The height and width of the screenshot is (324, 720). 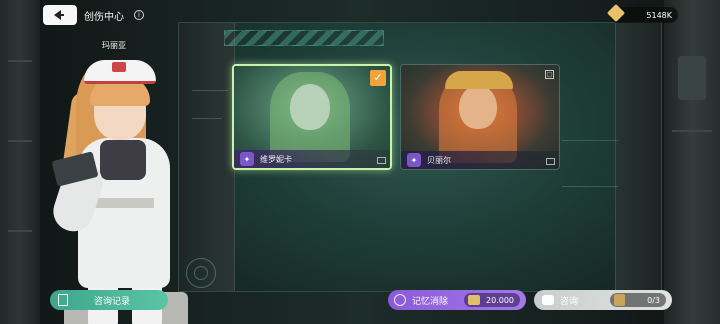 What do you see at coordinates (20, 162) in the screenshot?
I see `left-frame-pillar` at bounding box center [20, 162].